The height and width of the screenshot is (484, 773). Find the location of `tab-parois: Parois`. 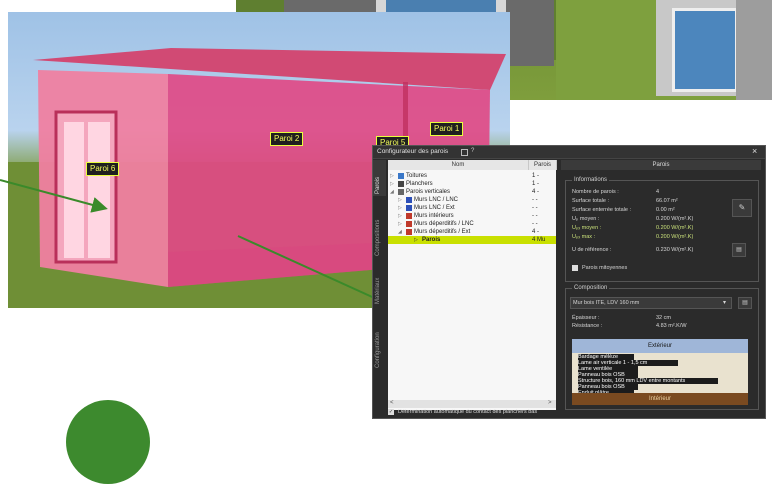

tab-parois: Parois is located at coordinates (379, 178).